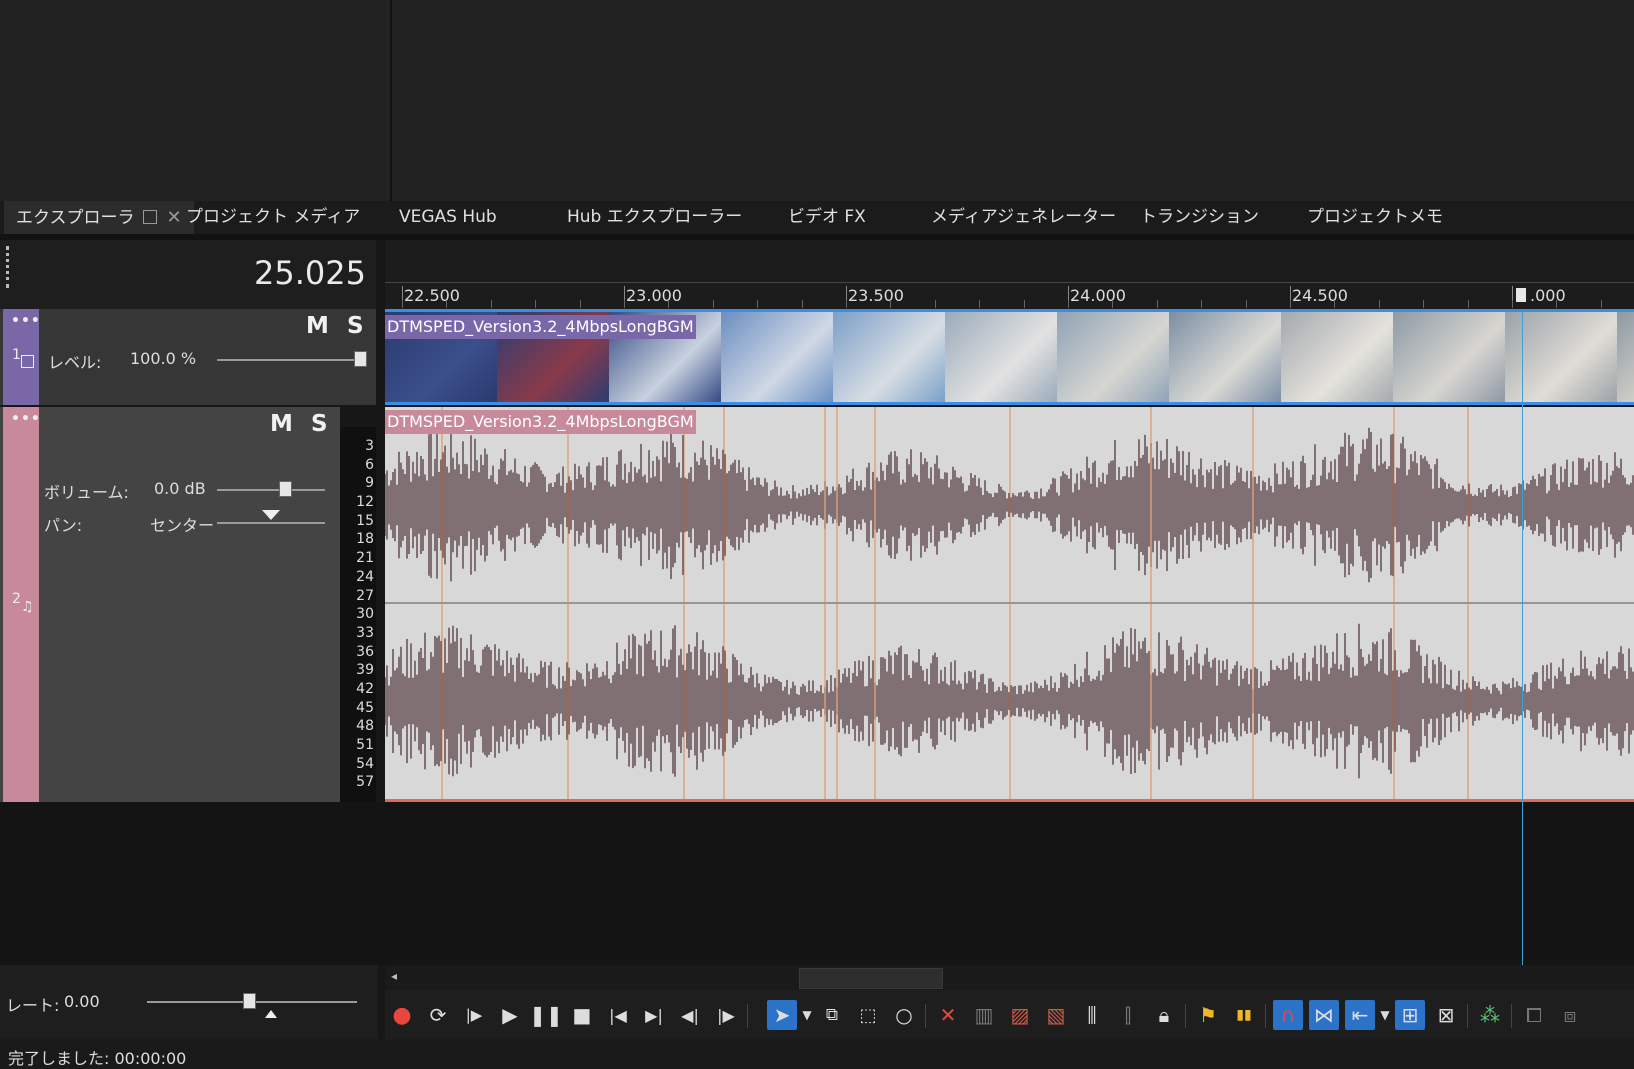 The height and width of the screenshot is (1069, 1634). I want to click on video-track-lane: DTMSPED_Version3.2_4MbpsLongBGM, so click(1009, 357).